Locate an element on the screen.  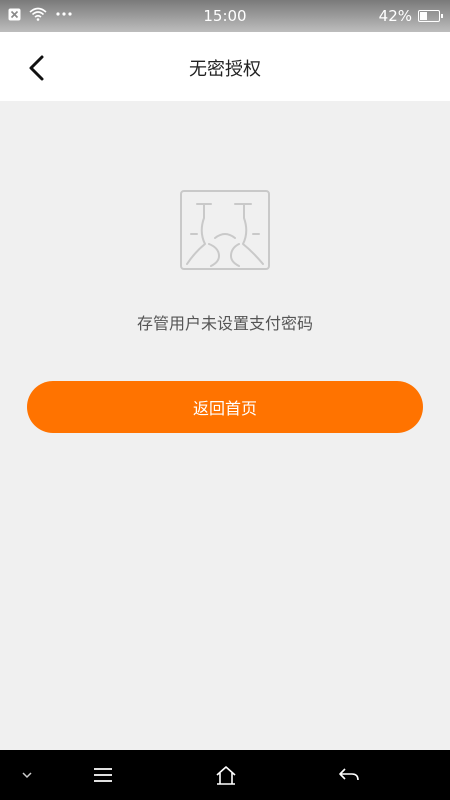
back-arrow-icon is located at coordinates (349, 774).